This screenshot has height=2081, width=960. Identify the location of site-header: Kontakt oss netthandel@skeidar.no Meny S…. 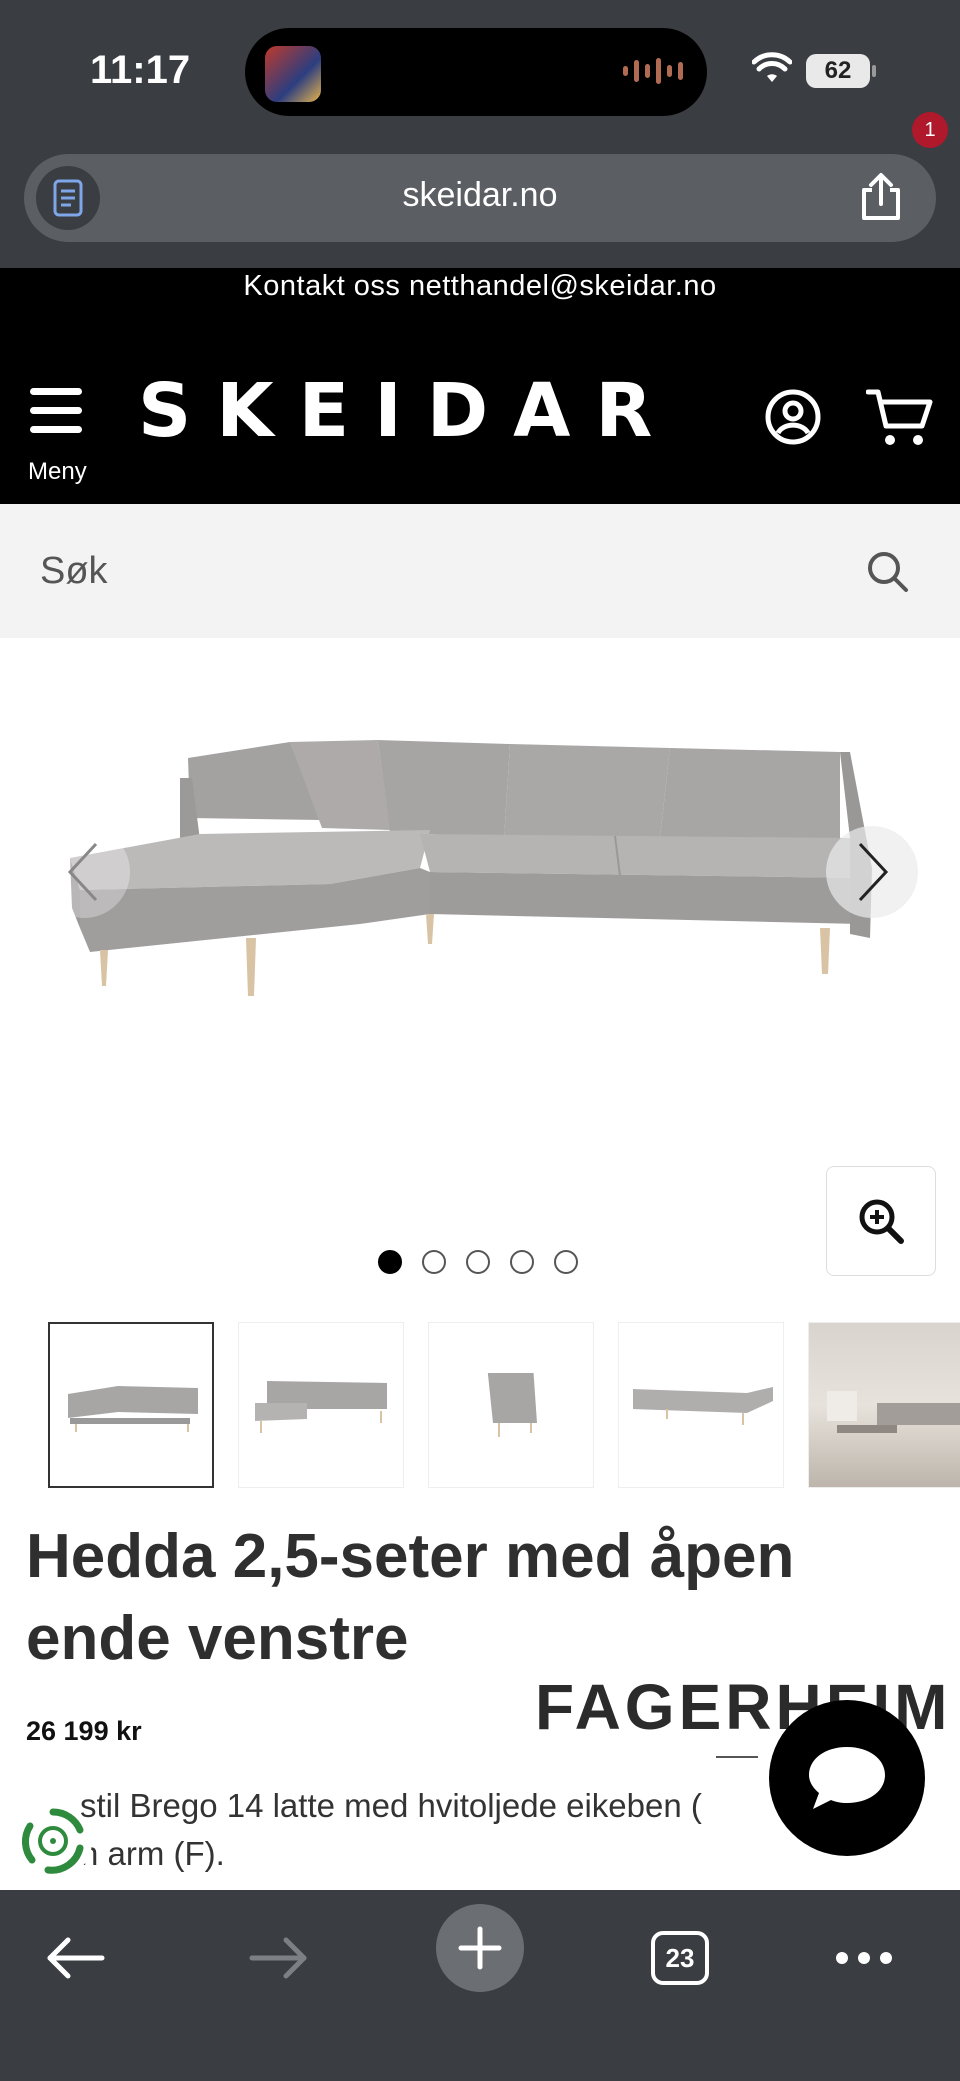
(480, 386).